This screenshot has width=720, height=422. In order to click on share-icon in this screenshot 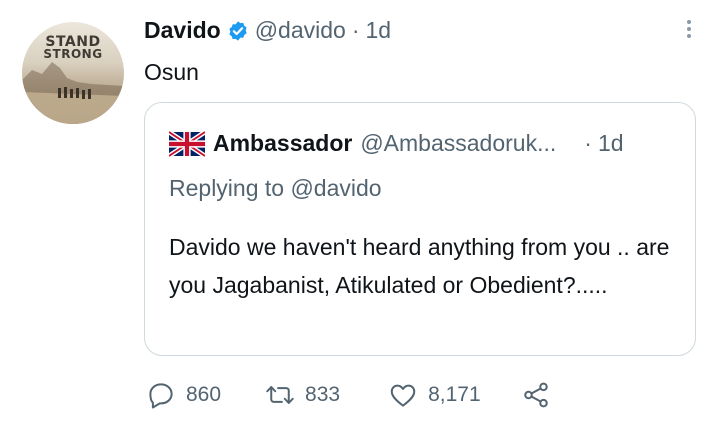, I will do `click(535, 395)`.